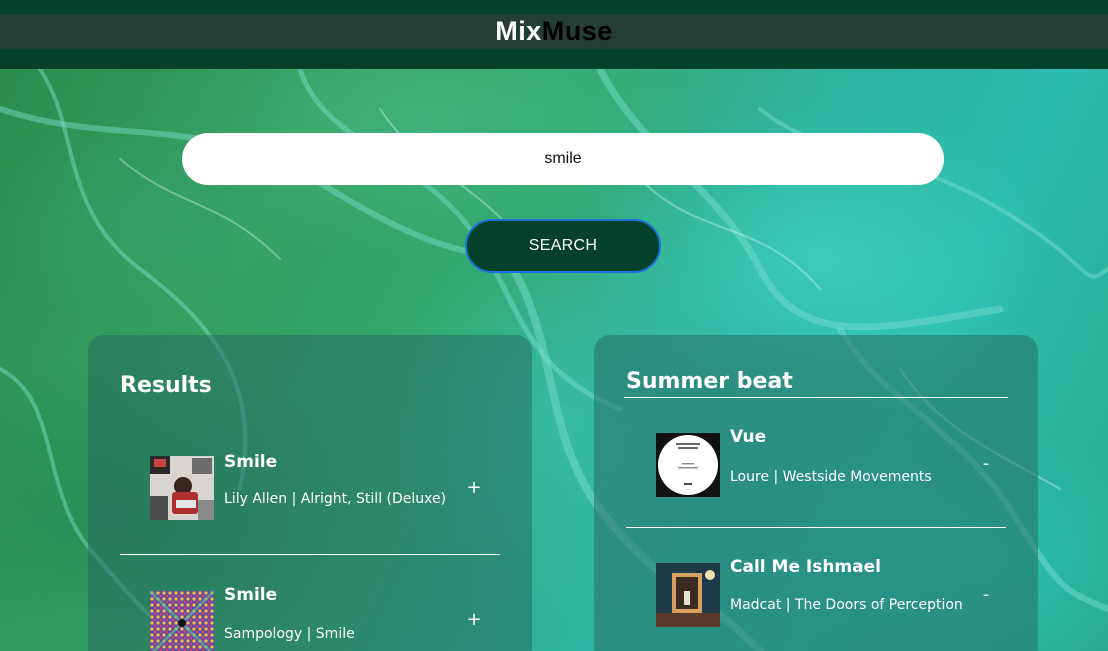 This screenshot has width=1108, height=651. I want to click on track-artist-album: Sampology | Smile, so click(289, 634).